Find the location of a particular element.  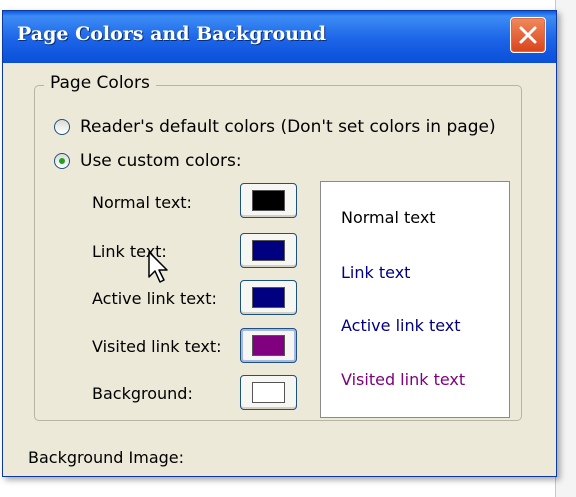

dialog-title: Page Colors and Background is located at coordinates (172, 34).